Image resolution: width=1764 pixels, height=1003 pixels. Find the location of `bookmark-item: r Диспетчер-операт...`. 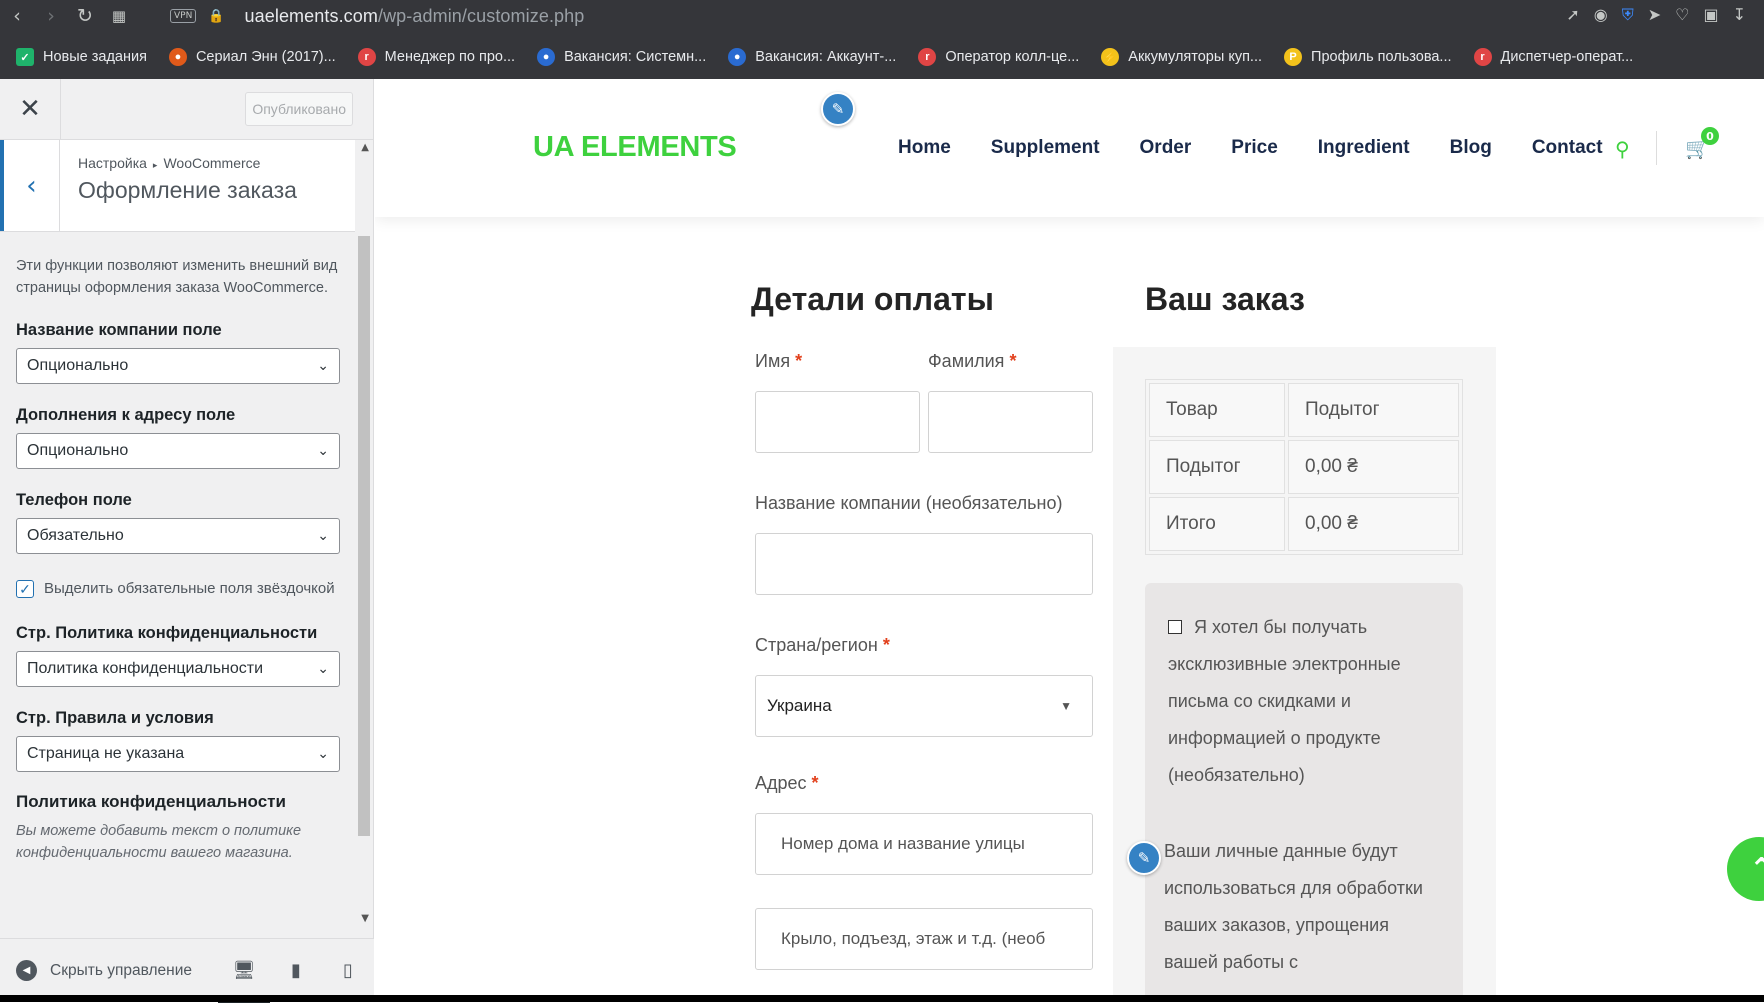

bookmark-item: r Диспетчер-операт... is located at coordinates (1564, 57).